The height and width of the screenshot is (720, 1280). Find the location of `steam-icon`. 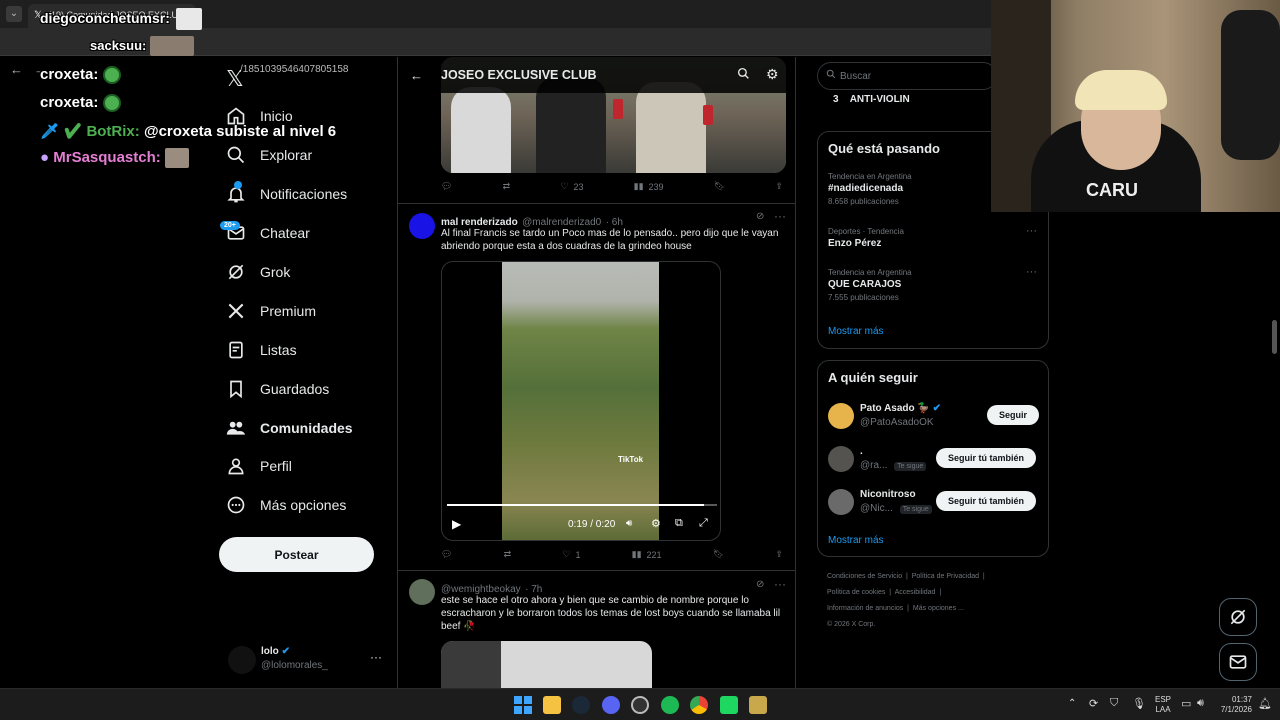

steam-icon is located at coordinates (581, 705).